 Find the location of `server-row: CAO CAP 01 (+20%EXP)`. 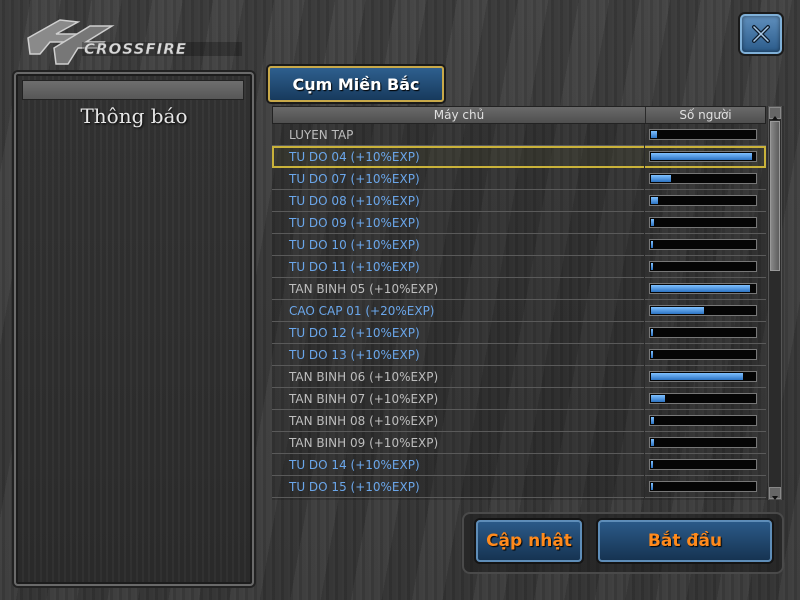

server-row: CAO CAP 01 (+20%EXP) is located at coordinates (519, 311).